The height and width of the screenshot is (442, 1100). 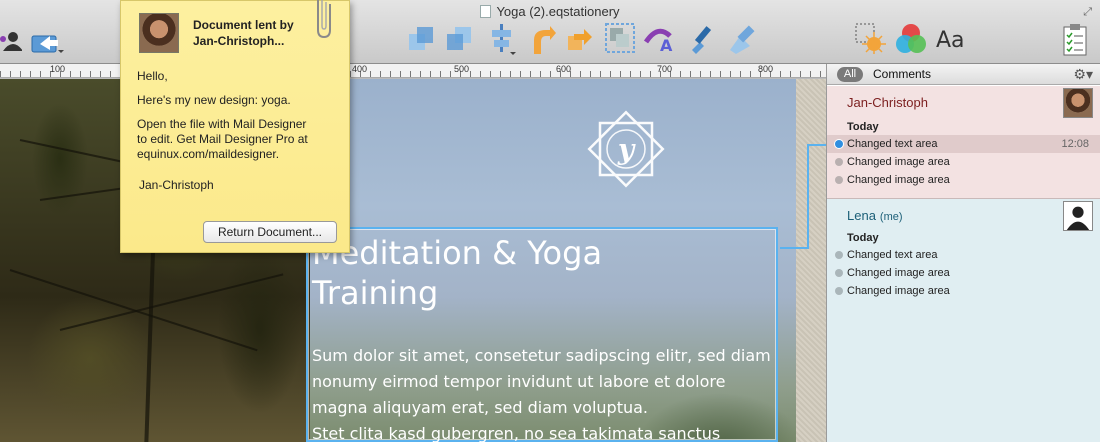 I want to click on share-icon, so click(x=47, y=42).